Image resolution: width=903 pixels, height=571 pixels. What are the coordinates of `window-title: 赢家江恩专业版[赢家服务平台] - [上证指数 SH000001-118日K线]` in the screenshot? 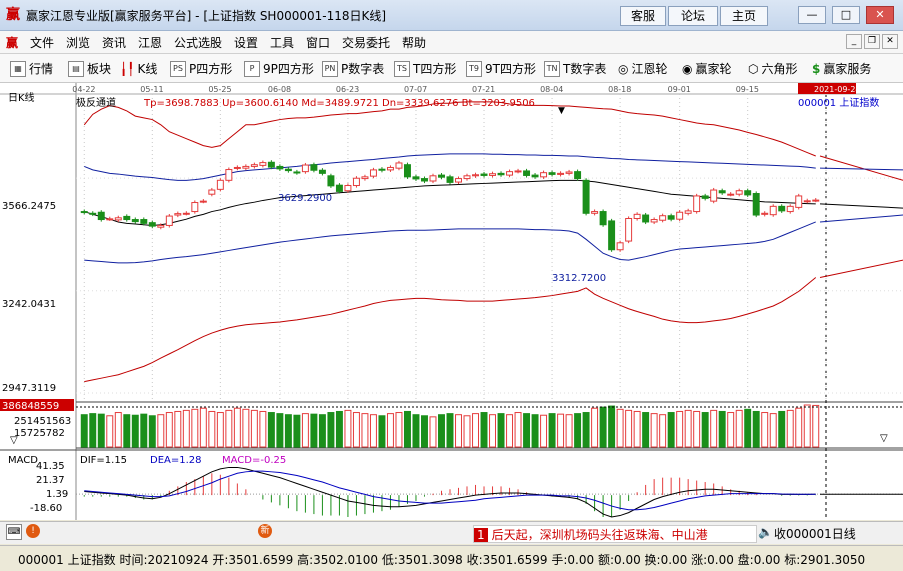 It's located at (206, 16).